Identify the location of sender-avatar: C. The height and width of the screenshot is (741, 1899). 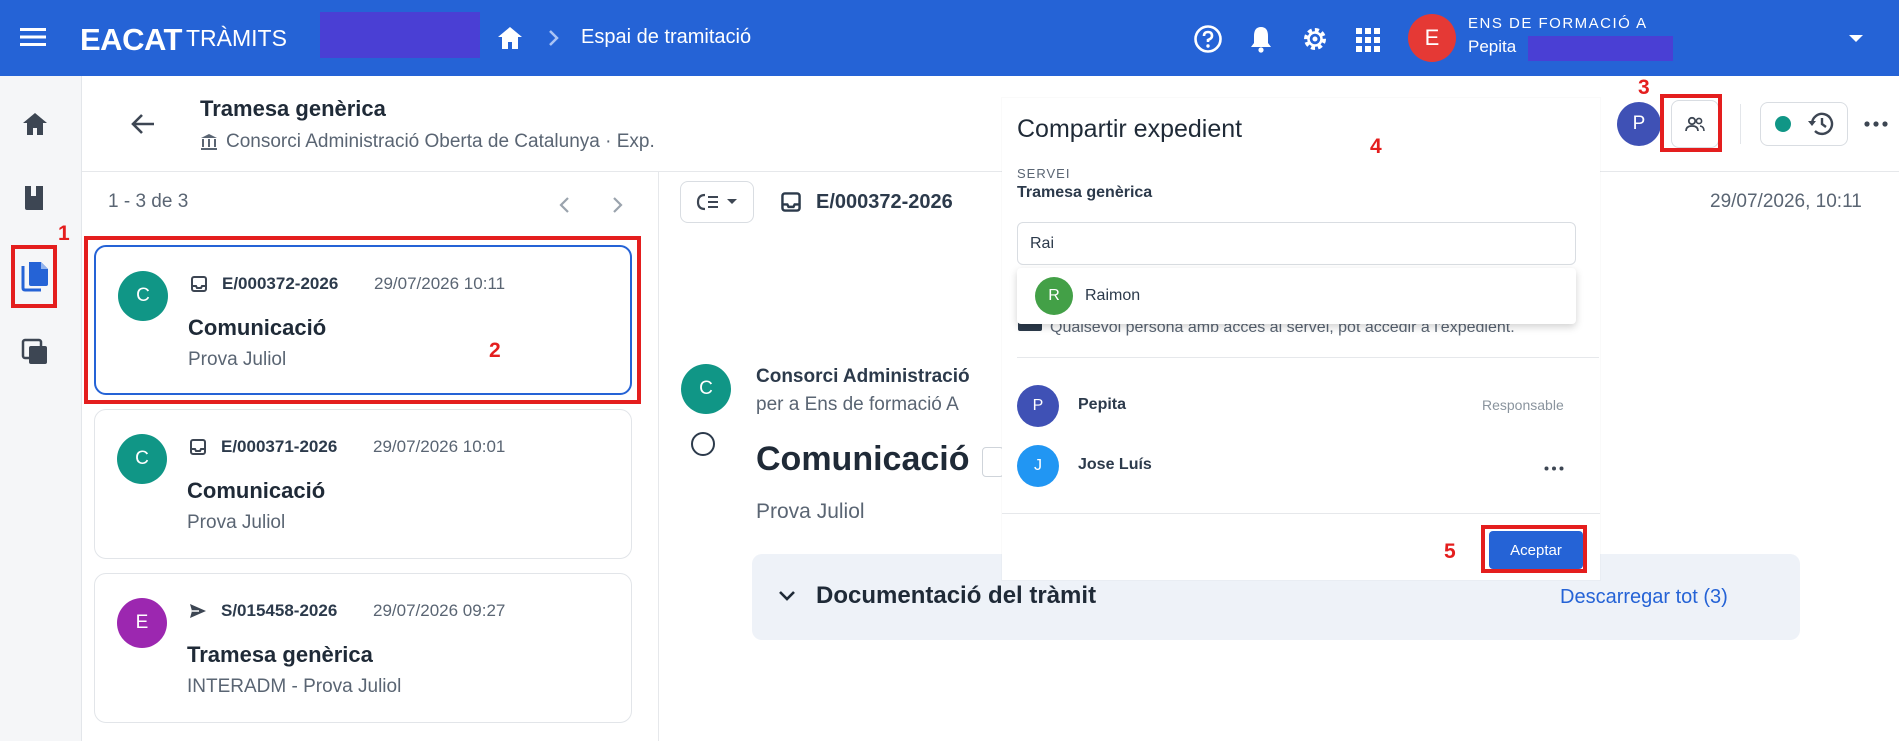
(706, 389).